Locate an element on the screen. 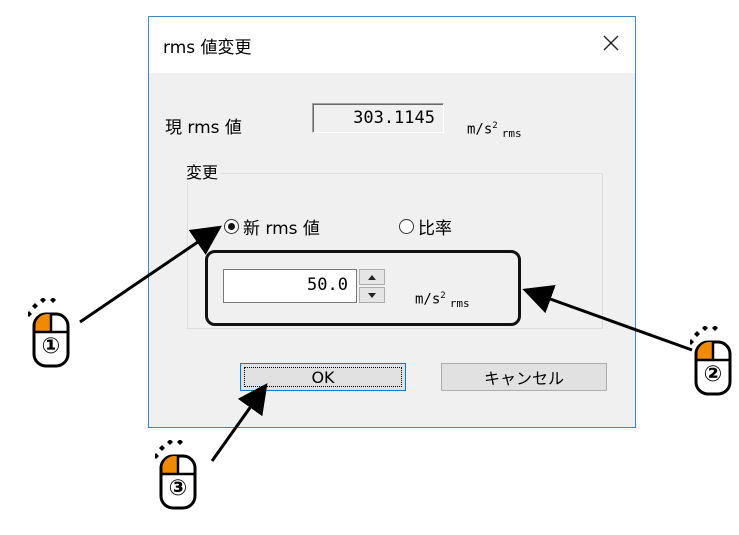 The width and height of the screenshot is (739, 535). radio-button is located at coordinates (406, 226).